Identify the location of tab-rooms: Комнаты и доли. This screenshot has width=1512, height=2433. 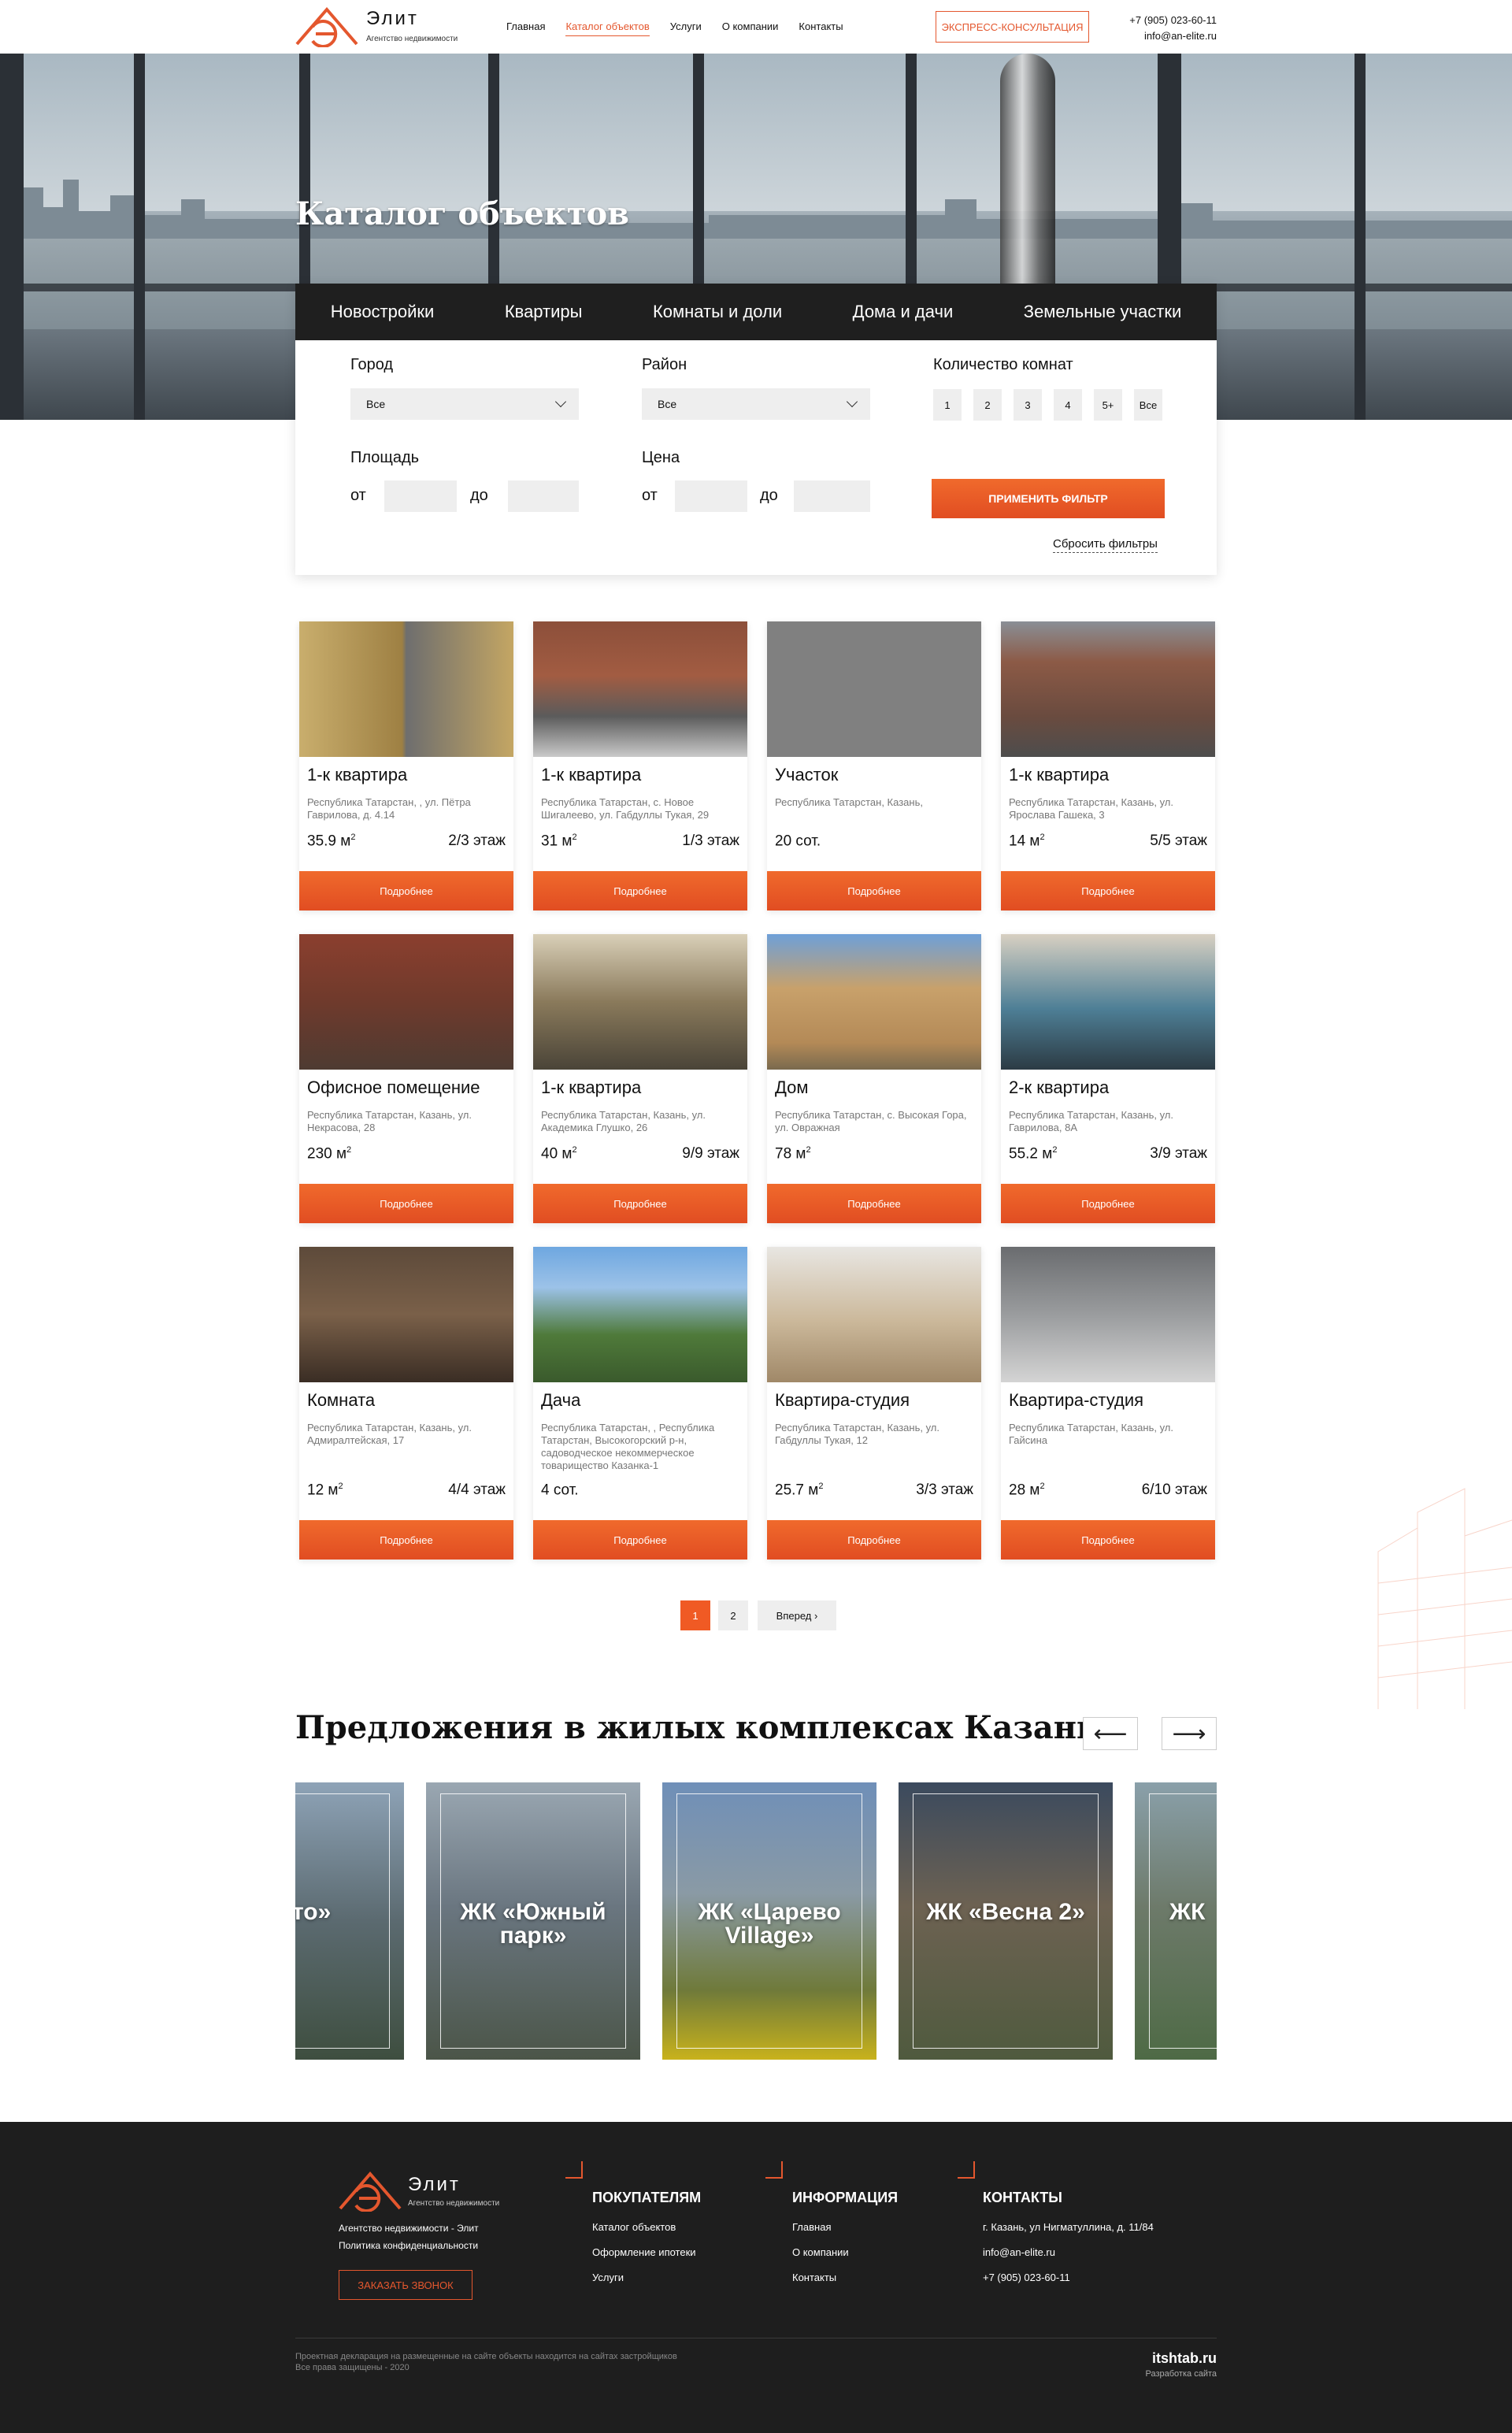
(717, 312).